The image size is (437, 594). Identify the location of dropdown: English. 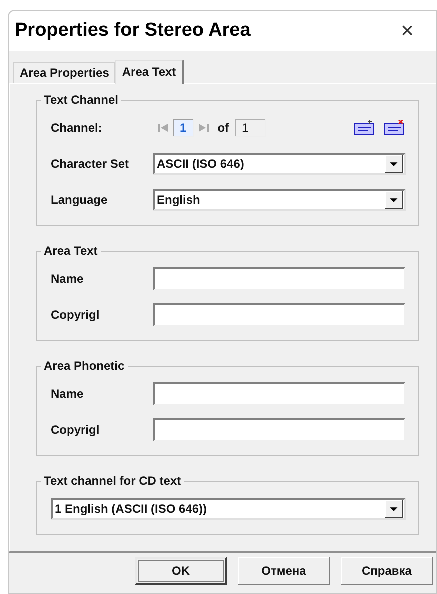
(279, 200).